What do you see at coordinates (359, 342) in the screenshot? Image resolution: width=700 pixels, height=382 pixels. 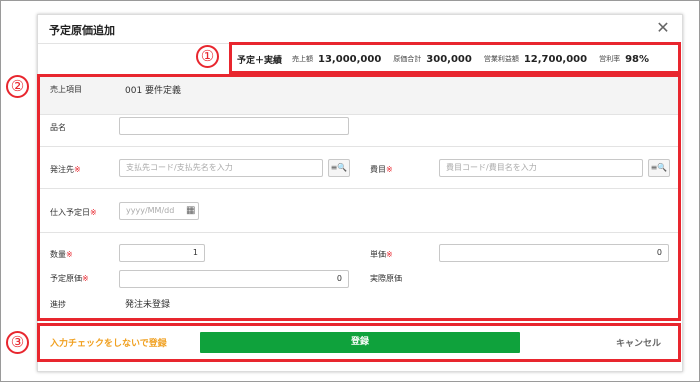 I see `highlight-box-footer` at bounding box center [359, 342].